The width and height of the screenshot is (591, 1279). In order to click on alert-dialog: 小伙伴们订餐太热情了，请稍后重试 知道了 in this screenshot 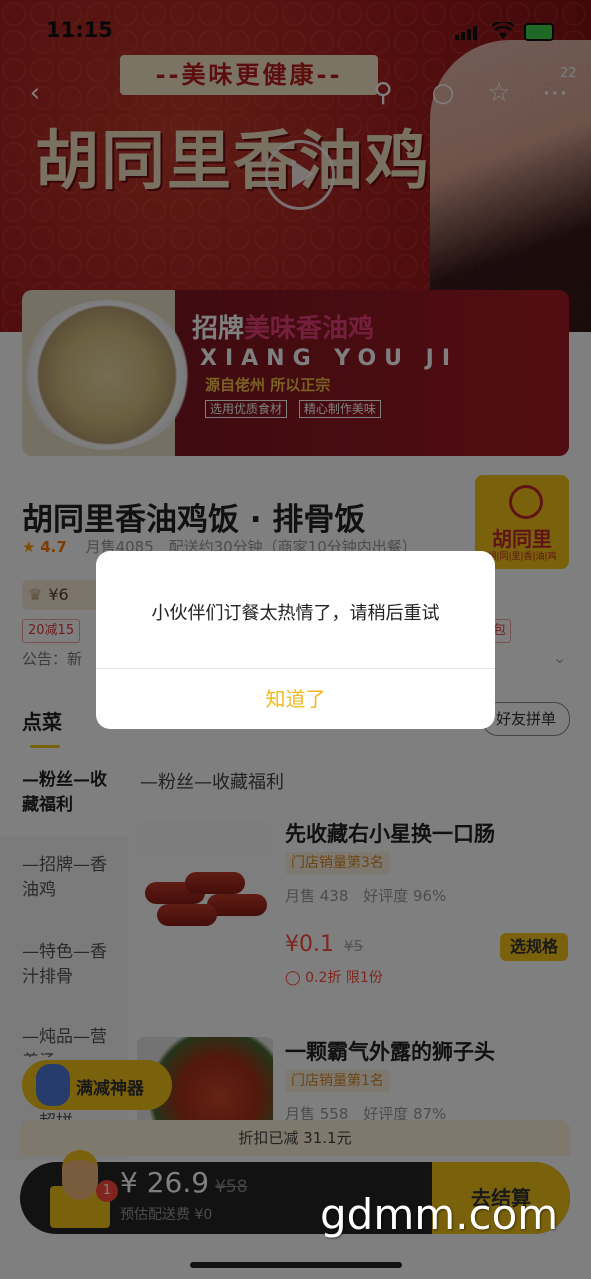, I will do `click(295, 640)`.